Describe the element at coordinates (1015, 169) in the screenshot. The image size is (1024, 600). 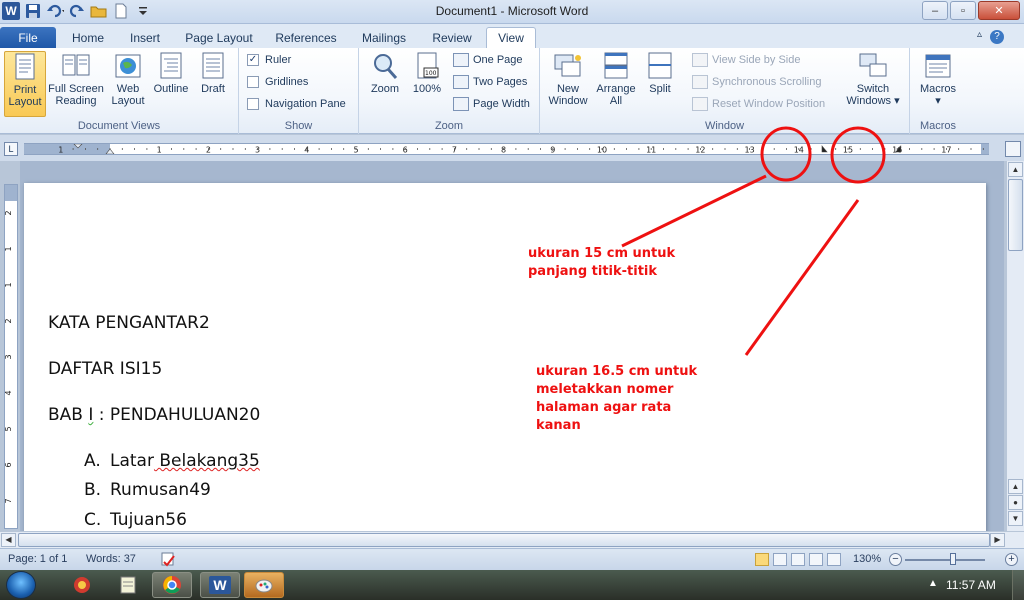
I see `scroll-up-arrow: ▲` at that location.